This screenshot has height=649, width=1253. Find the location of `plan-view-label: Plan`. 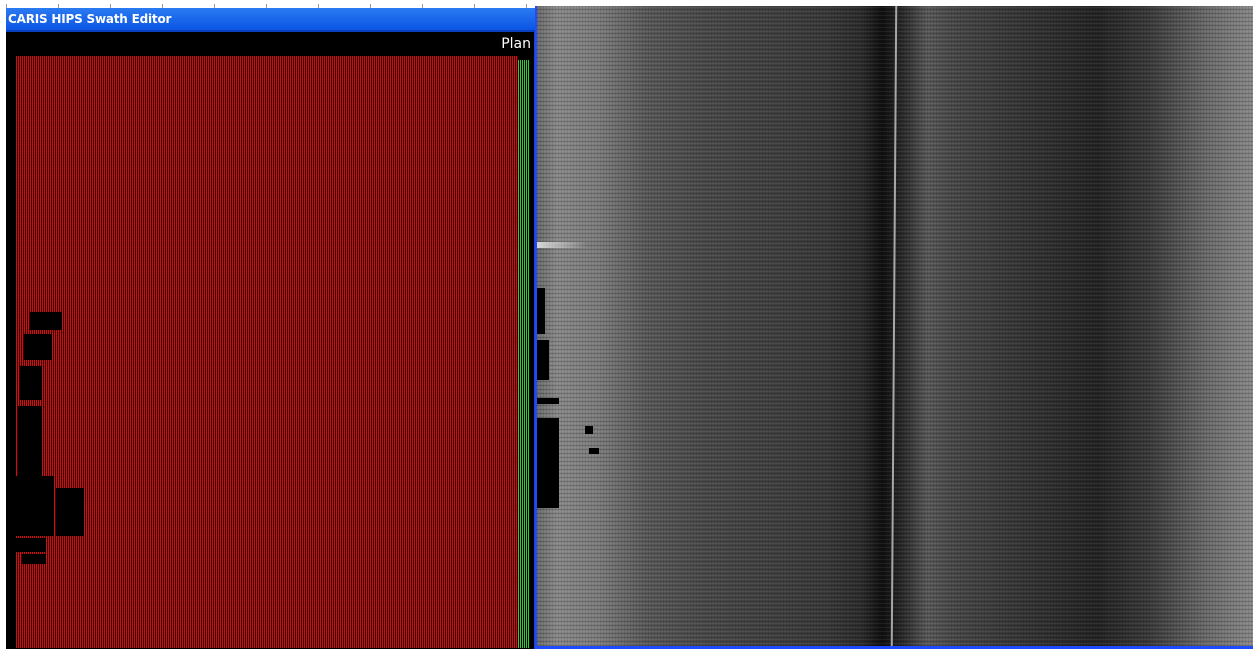

plan-view-label: Plan is located at coordinates (516, 44).